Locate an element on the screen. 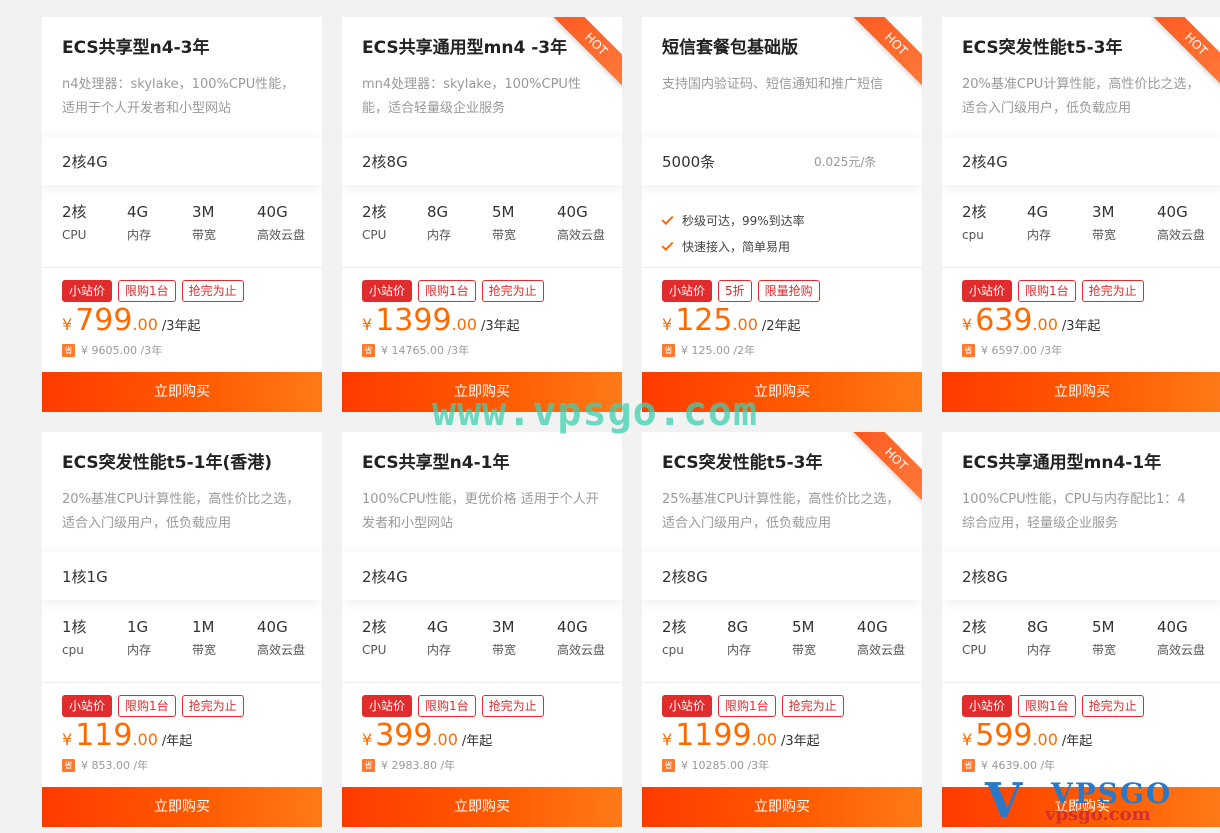 This screenshot has width=1220, height=833. spec-cell: 1G 内存 is located at coordinates (159, 637).